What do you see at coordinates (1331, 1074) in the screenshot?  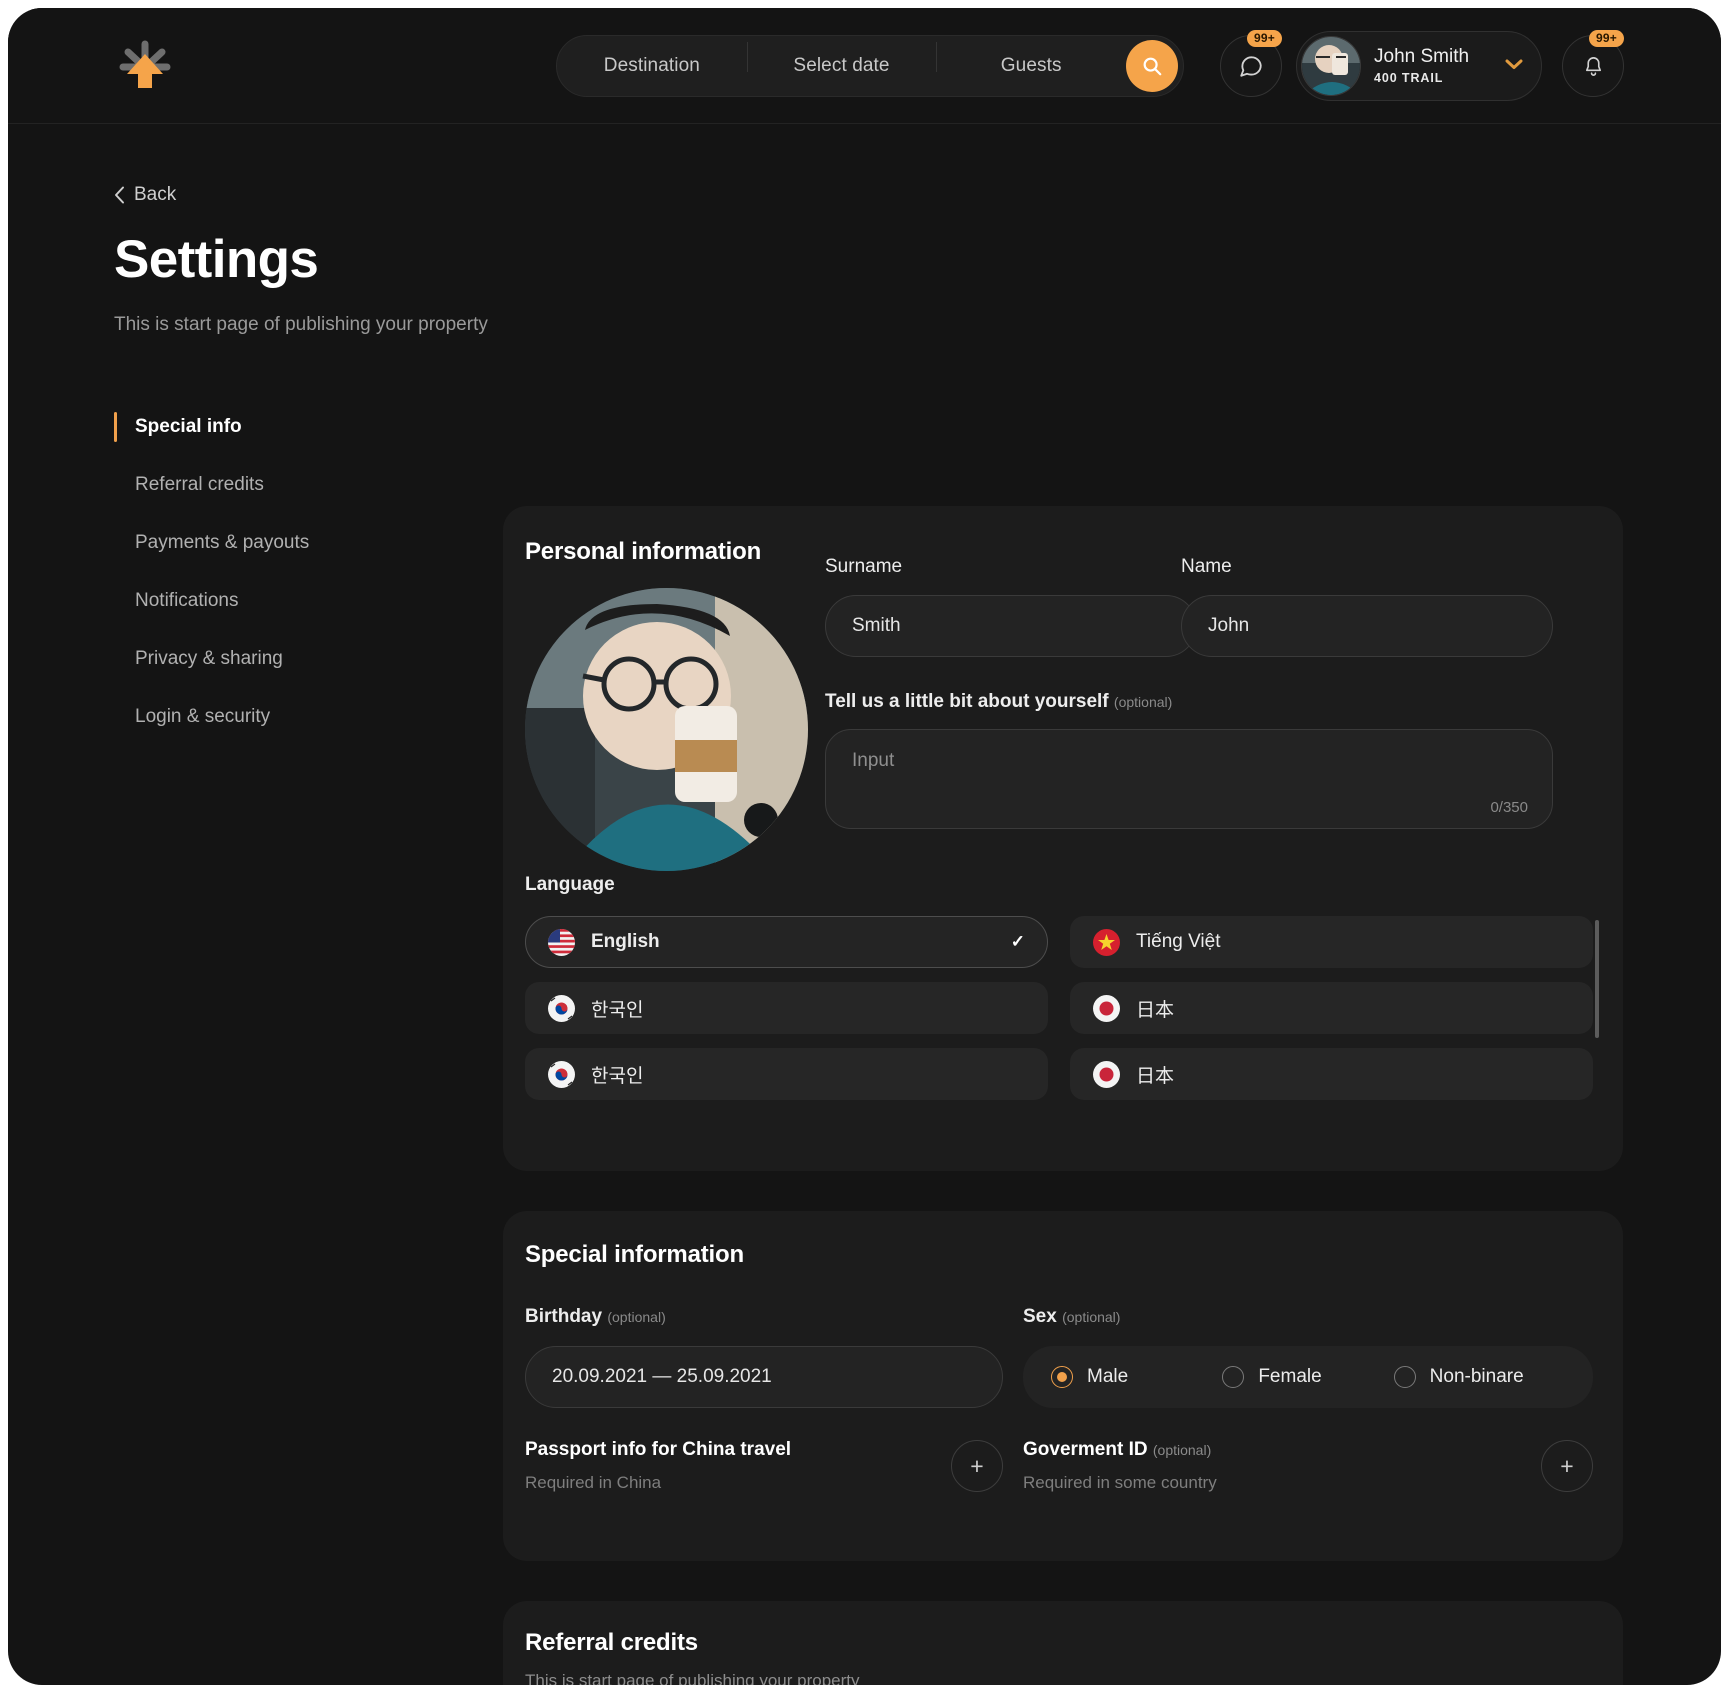 I see `language-option-japanese-2: 日本` at bounding box center [1331, 1074].